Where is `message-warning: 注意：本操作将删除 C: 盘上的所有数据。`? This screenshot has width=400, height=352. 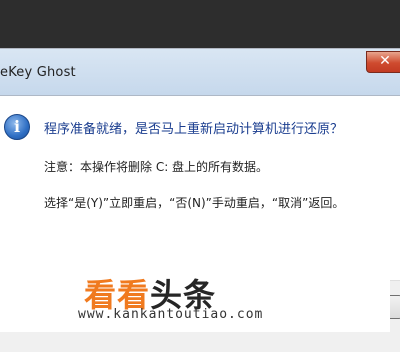
message-warning: 注意：本操作将删除 C: 盘上的所有数据。 is located at coordinates (156, 167).